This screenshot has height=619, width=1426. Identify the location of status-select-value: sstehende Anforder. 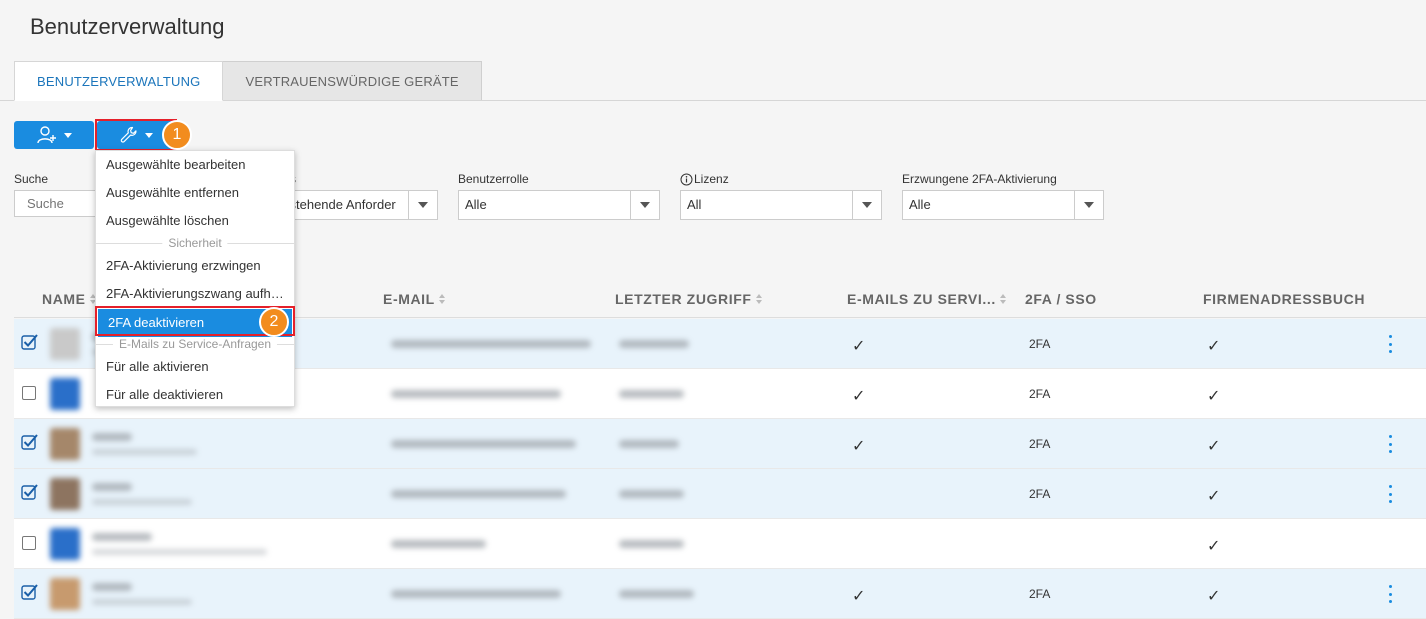
(339, 204).